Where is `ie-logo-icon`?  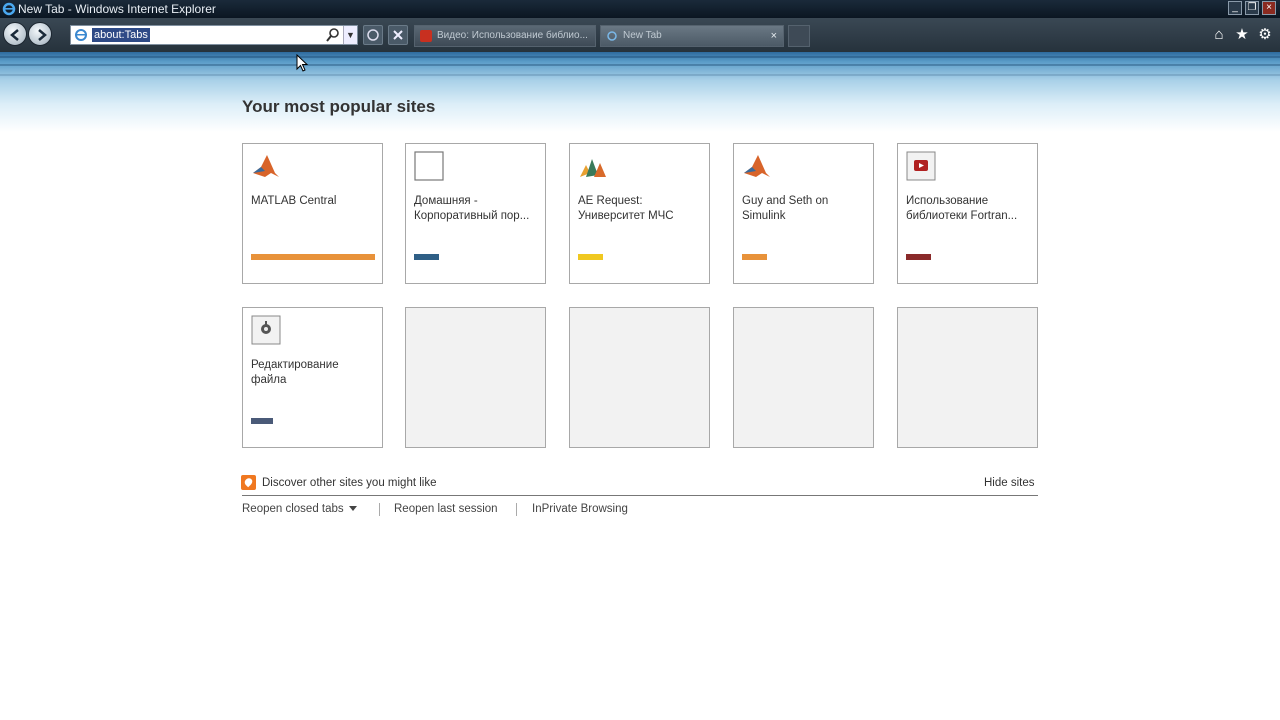
ie-logo-icon is located at coordinates (9, 9).